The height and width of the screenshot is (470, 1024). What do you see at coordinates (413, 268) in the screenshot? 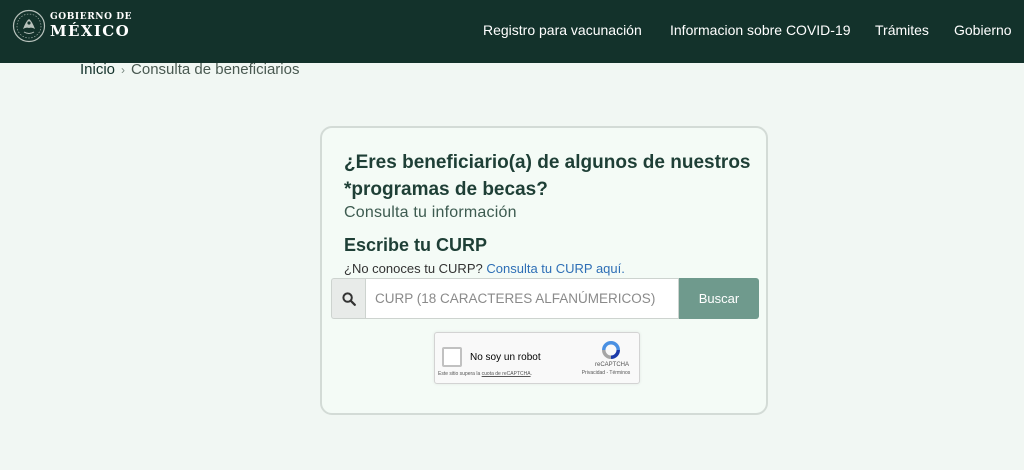
I see `curp-help-question: ¿No conoces tu CURP?` at bounding box center [413, 268].